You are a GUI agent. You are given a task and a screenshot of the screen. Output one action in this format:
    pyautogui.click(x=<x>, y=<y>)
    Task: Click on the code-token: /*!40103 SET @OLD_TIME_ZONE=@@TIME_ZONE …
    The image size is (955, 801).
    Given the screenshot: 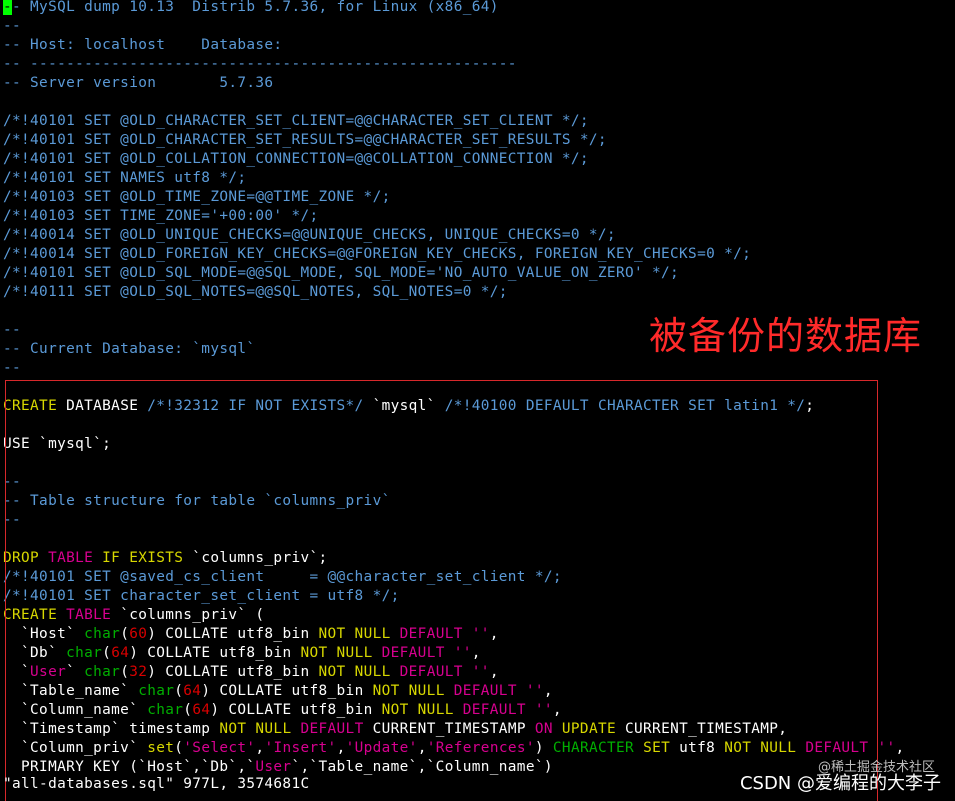 What is the action you would take?
    pyautogui.click(x=197, y=197)
    